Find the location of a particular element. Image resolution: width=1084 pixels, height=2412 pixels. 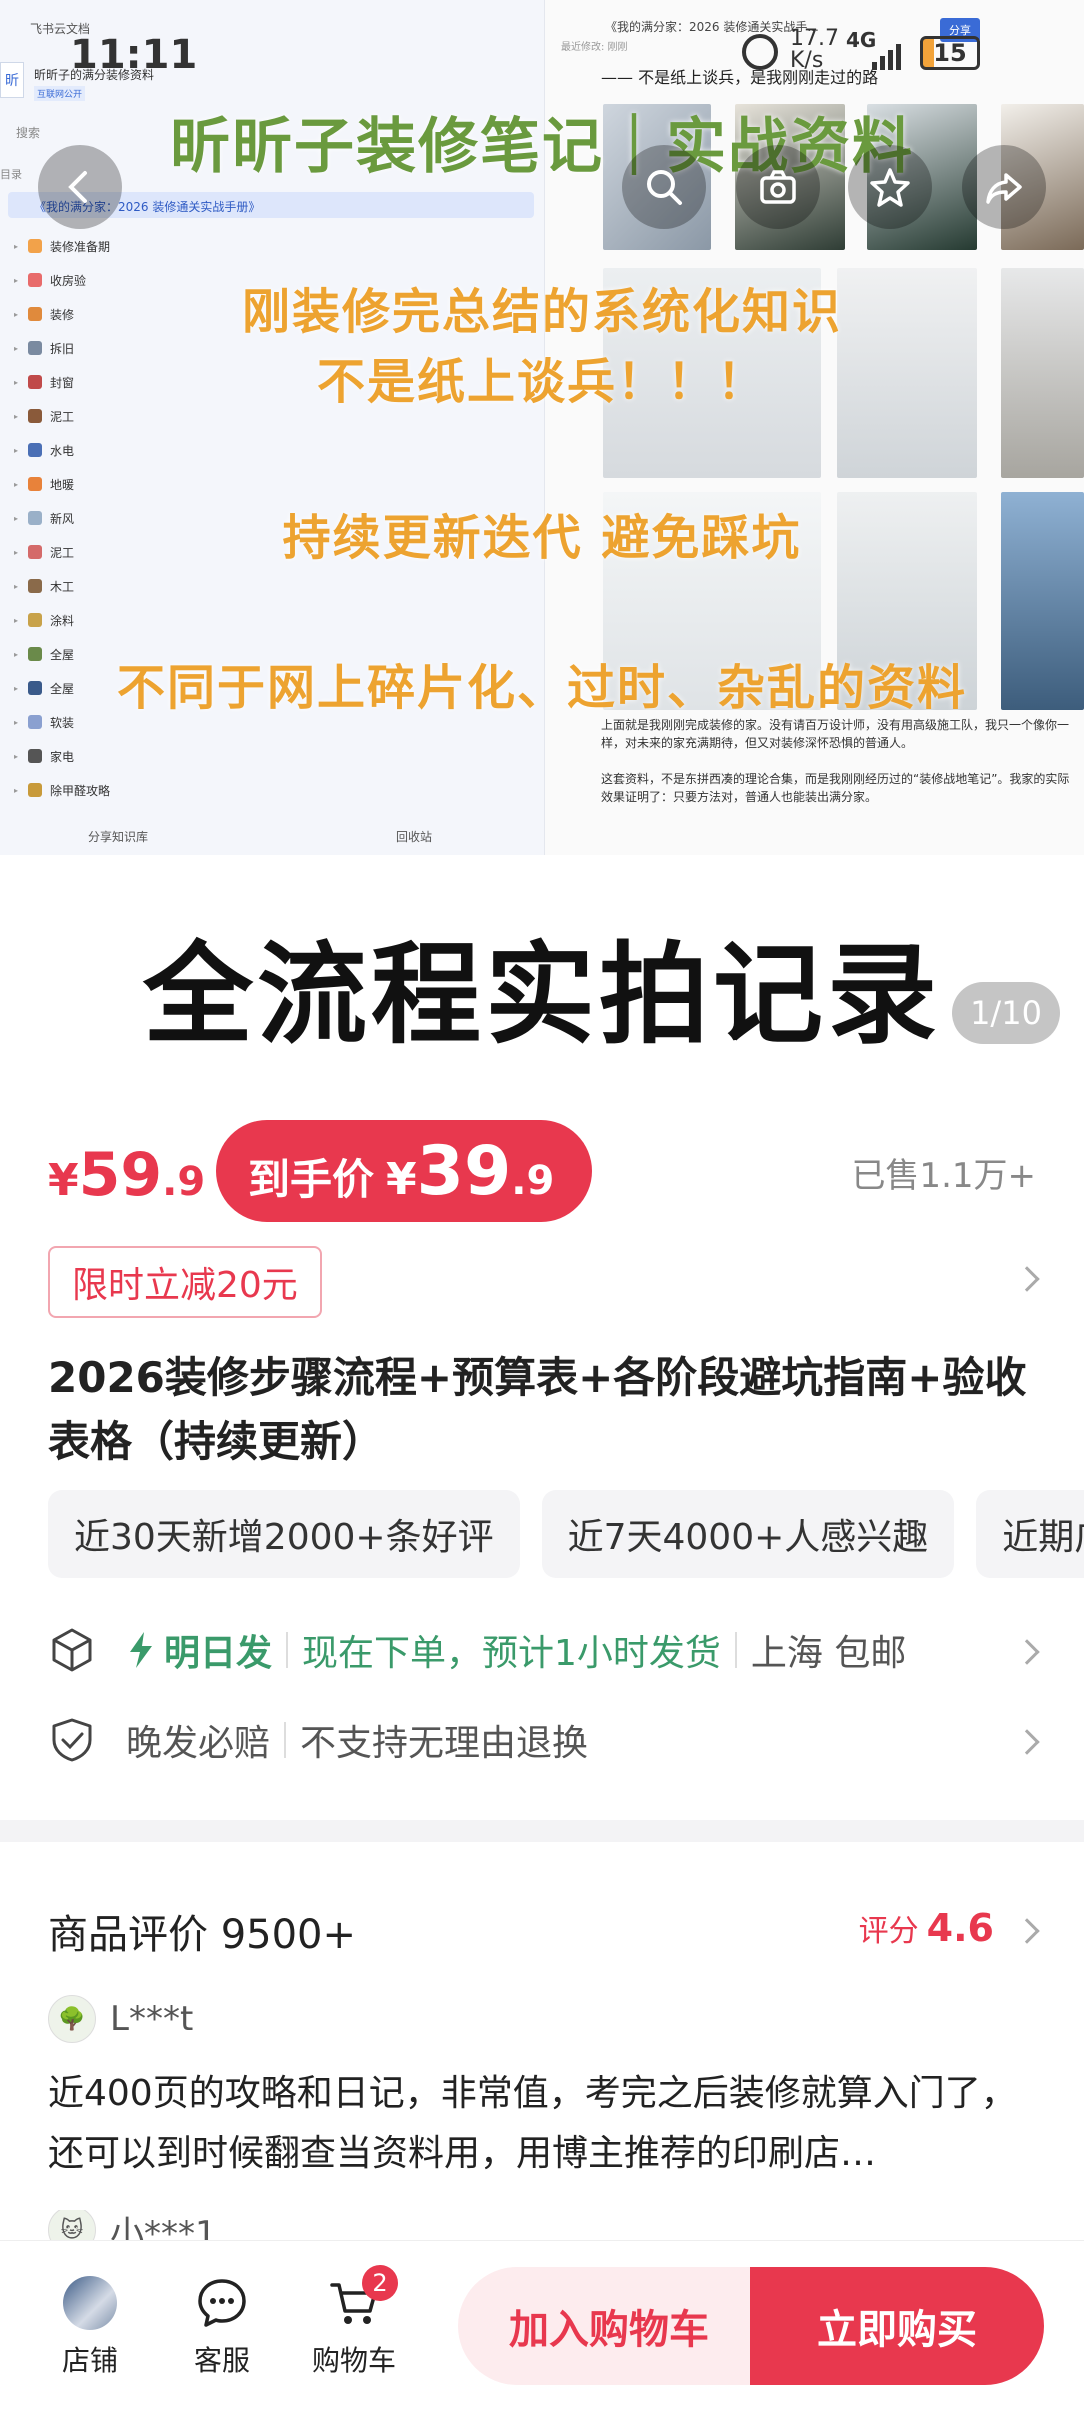

doc-tree-label: 木工 is located at coordinates (62, 586).